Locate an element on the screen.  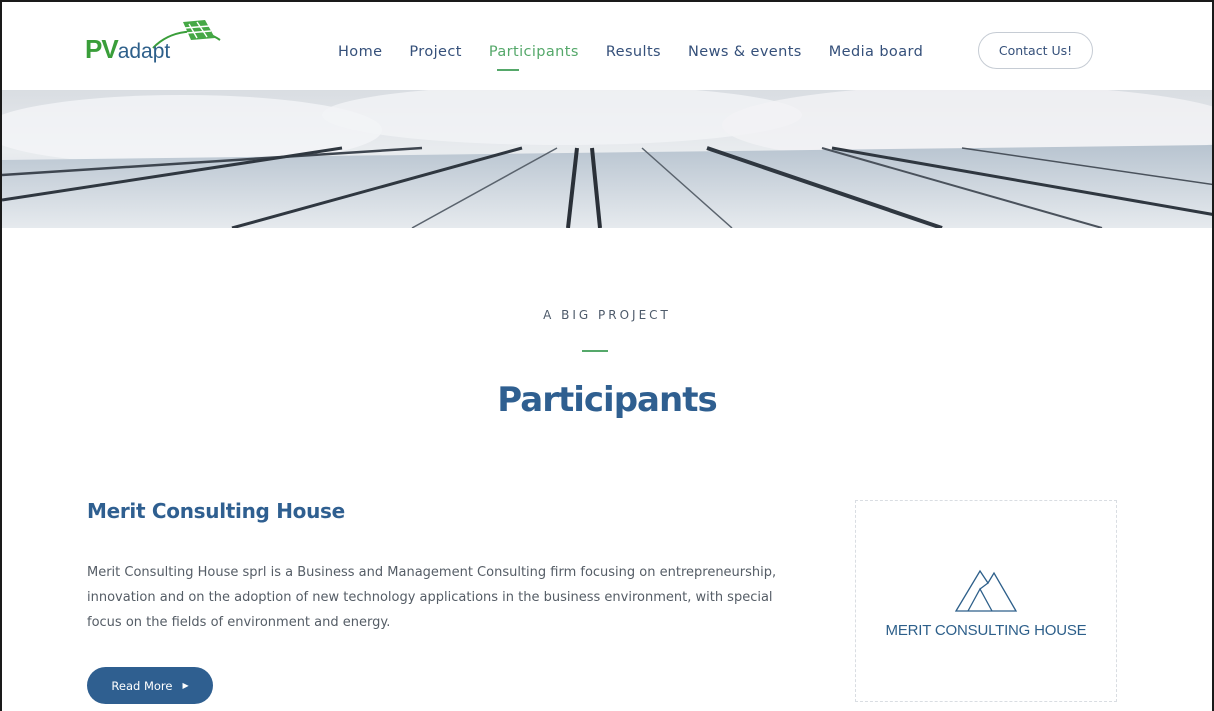
logo-adapt: adapt is located at coordinates (144, 51).